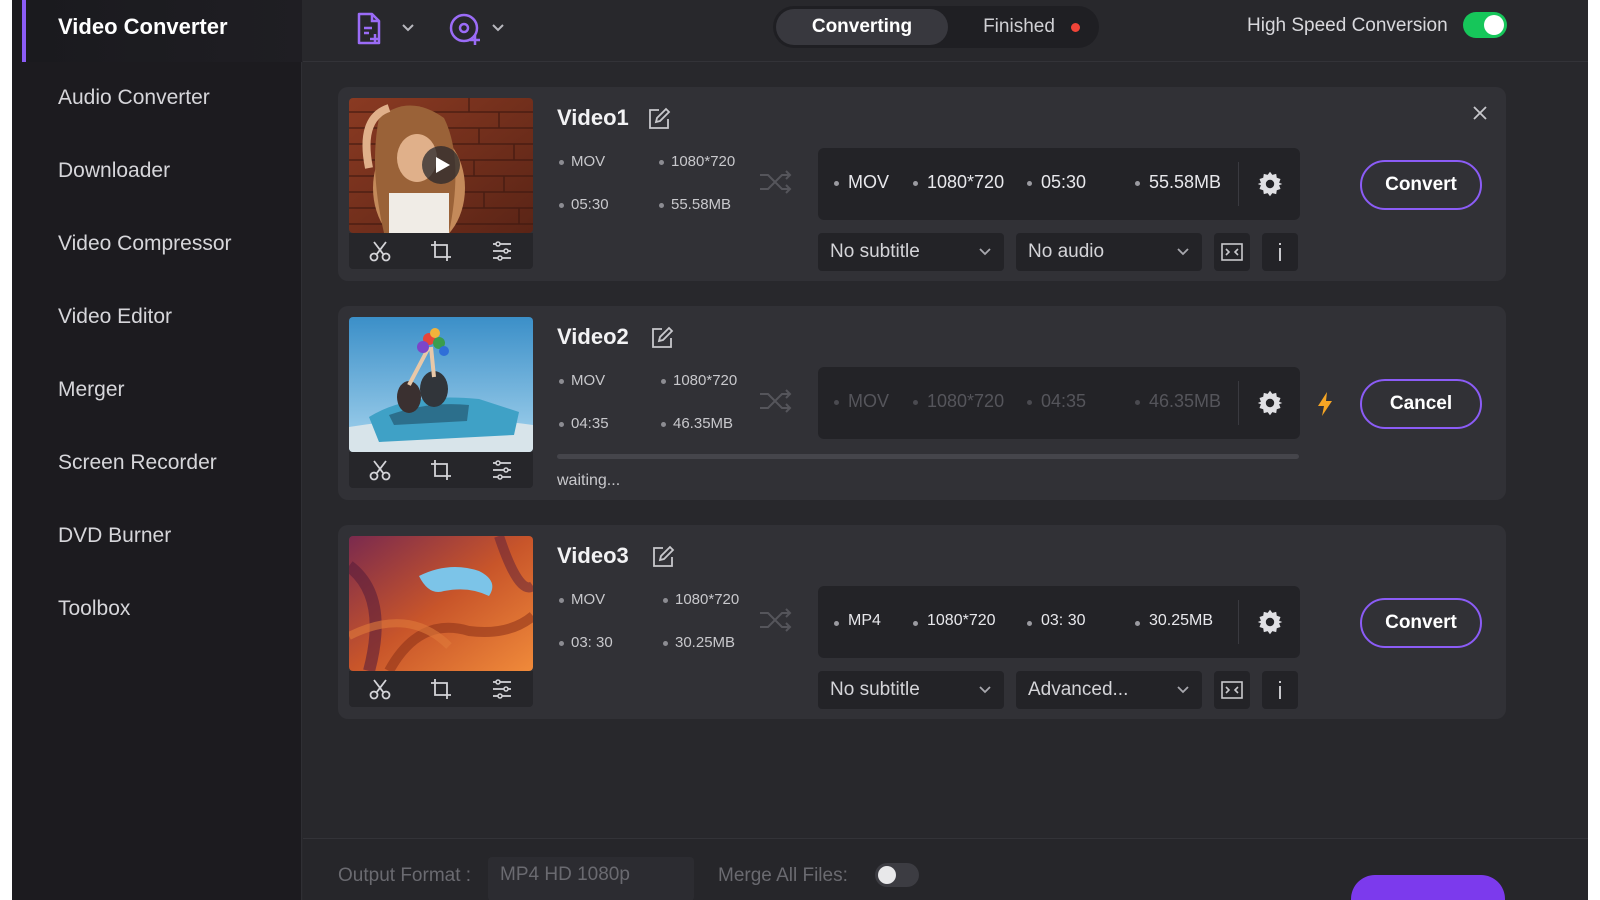  I want to click on notification-dot, so click(1075, 27).